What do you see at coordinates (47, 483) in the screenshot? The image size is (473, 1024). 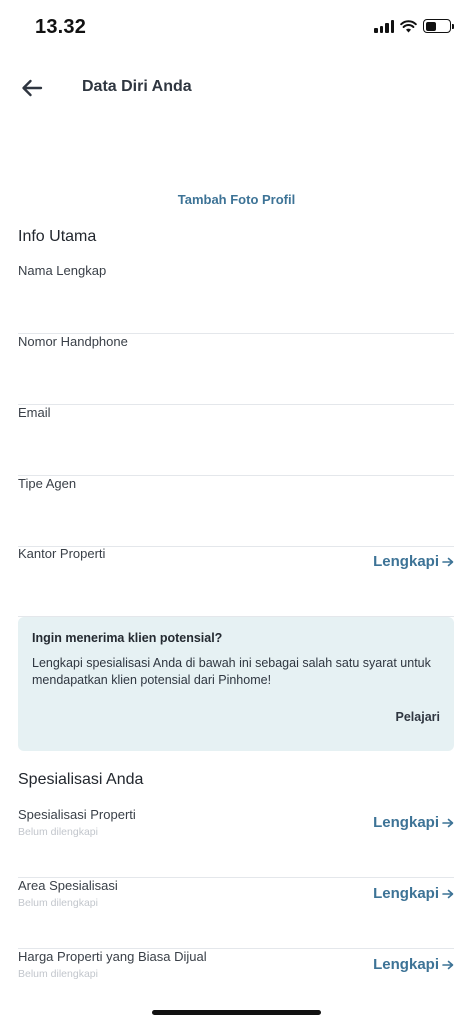 I see `field-label: Tipe Agen` at bounding box center [47, 483].